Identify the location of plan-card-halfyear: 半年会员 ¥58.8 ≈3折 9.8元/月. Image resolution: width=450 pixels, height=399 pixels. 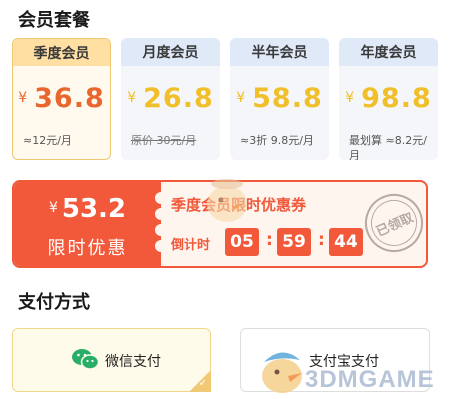
(279, 99).